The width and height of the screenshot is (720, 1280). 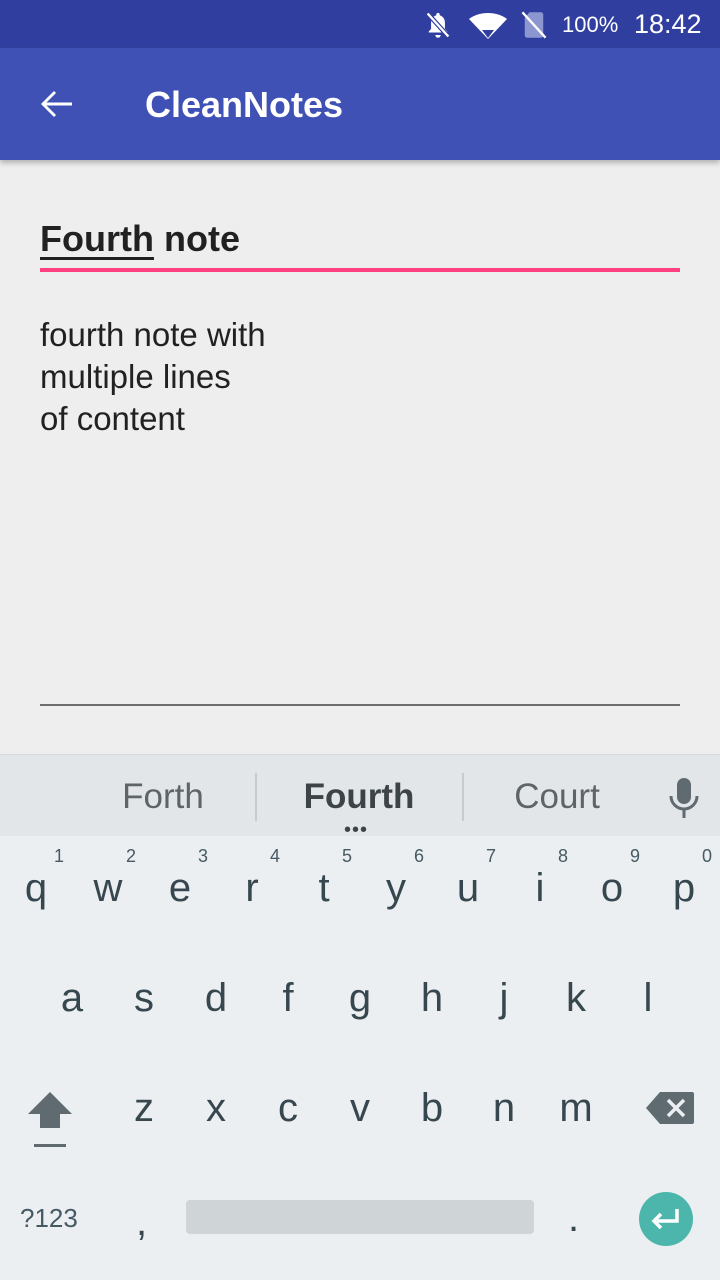 I want to click on more-suggestions-dots: •••, so click(x=356, y=830).